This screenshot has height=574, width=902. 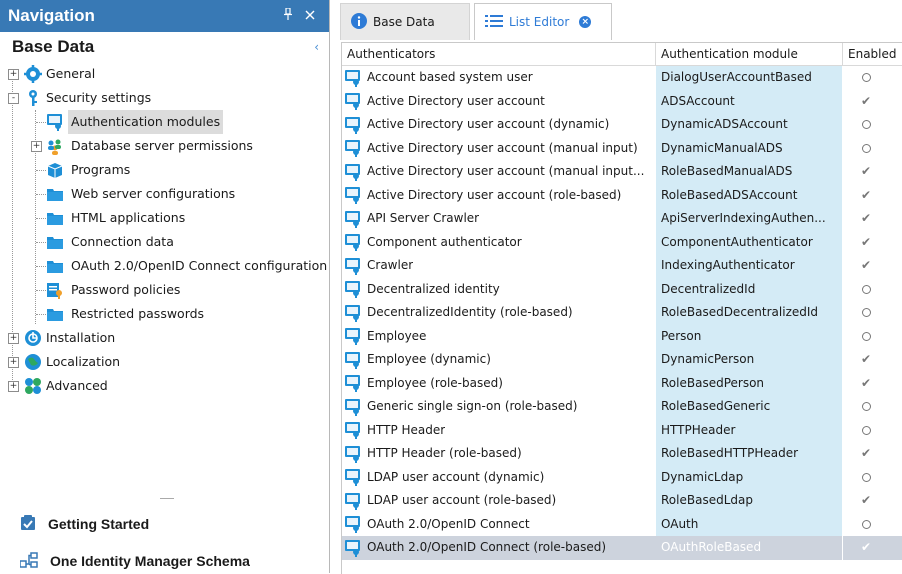 I want to click on cell-authenticator: Employee (dynamic), so click(x=499, y=360).